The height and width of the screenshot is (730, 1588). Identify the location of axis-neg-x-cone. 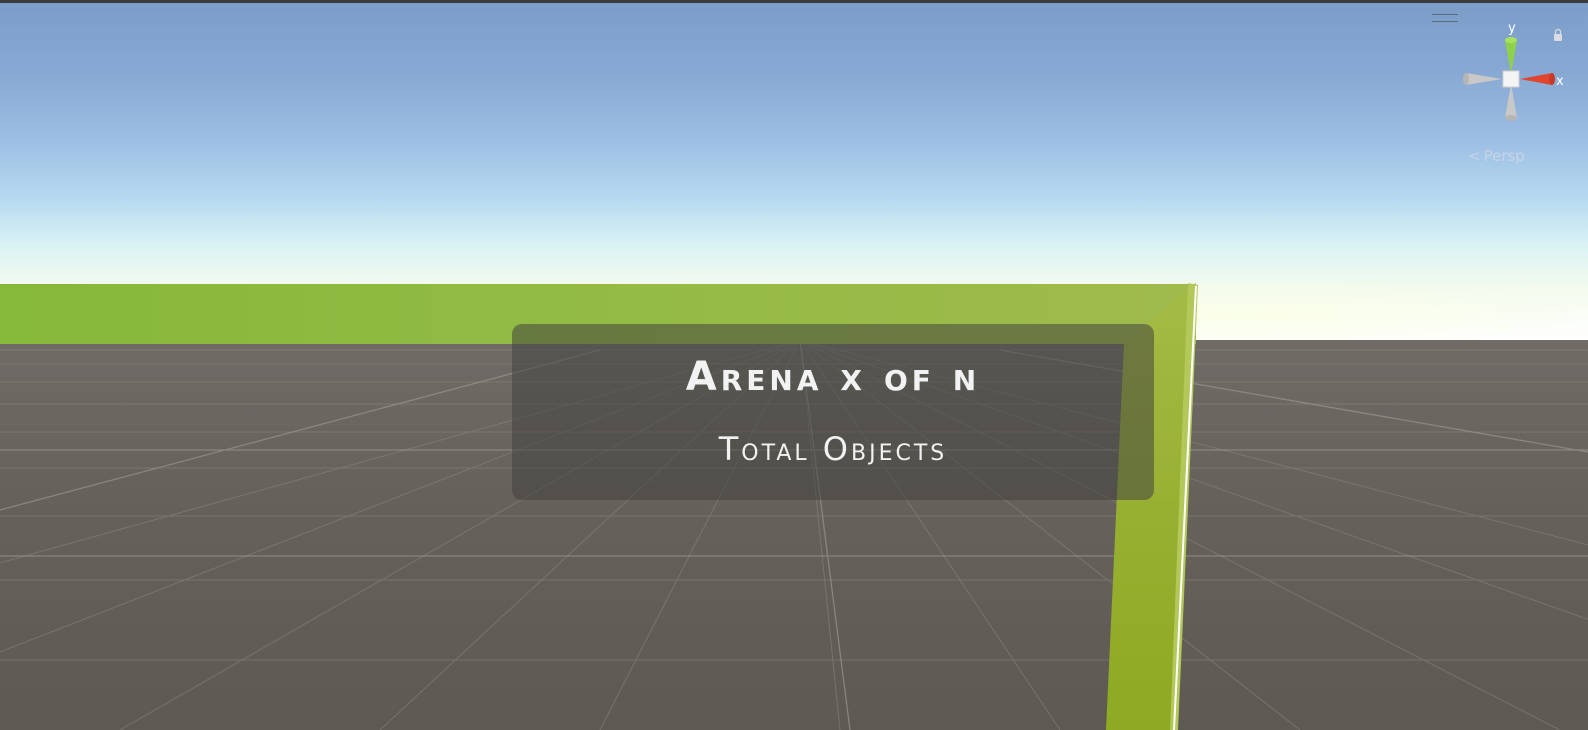
(1484, 79).